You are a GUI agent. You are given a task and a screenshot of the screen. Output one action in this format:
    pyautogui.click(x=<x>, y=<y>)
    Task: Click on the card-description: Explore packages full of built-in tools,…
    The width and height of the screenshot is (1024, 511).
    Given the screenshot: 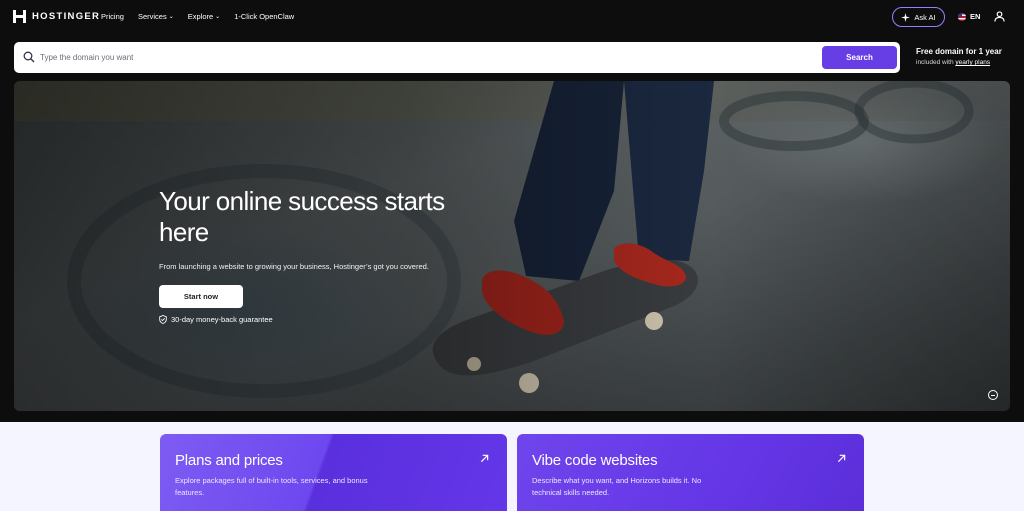 What is the action you would take?
    pyautogui.click(x=271, y=486)
    